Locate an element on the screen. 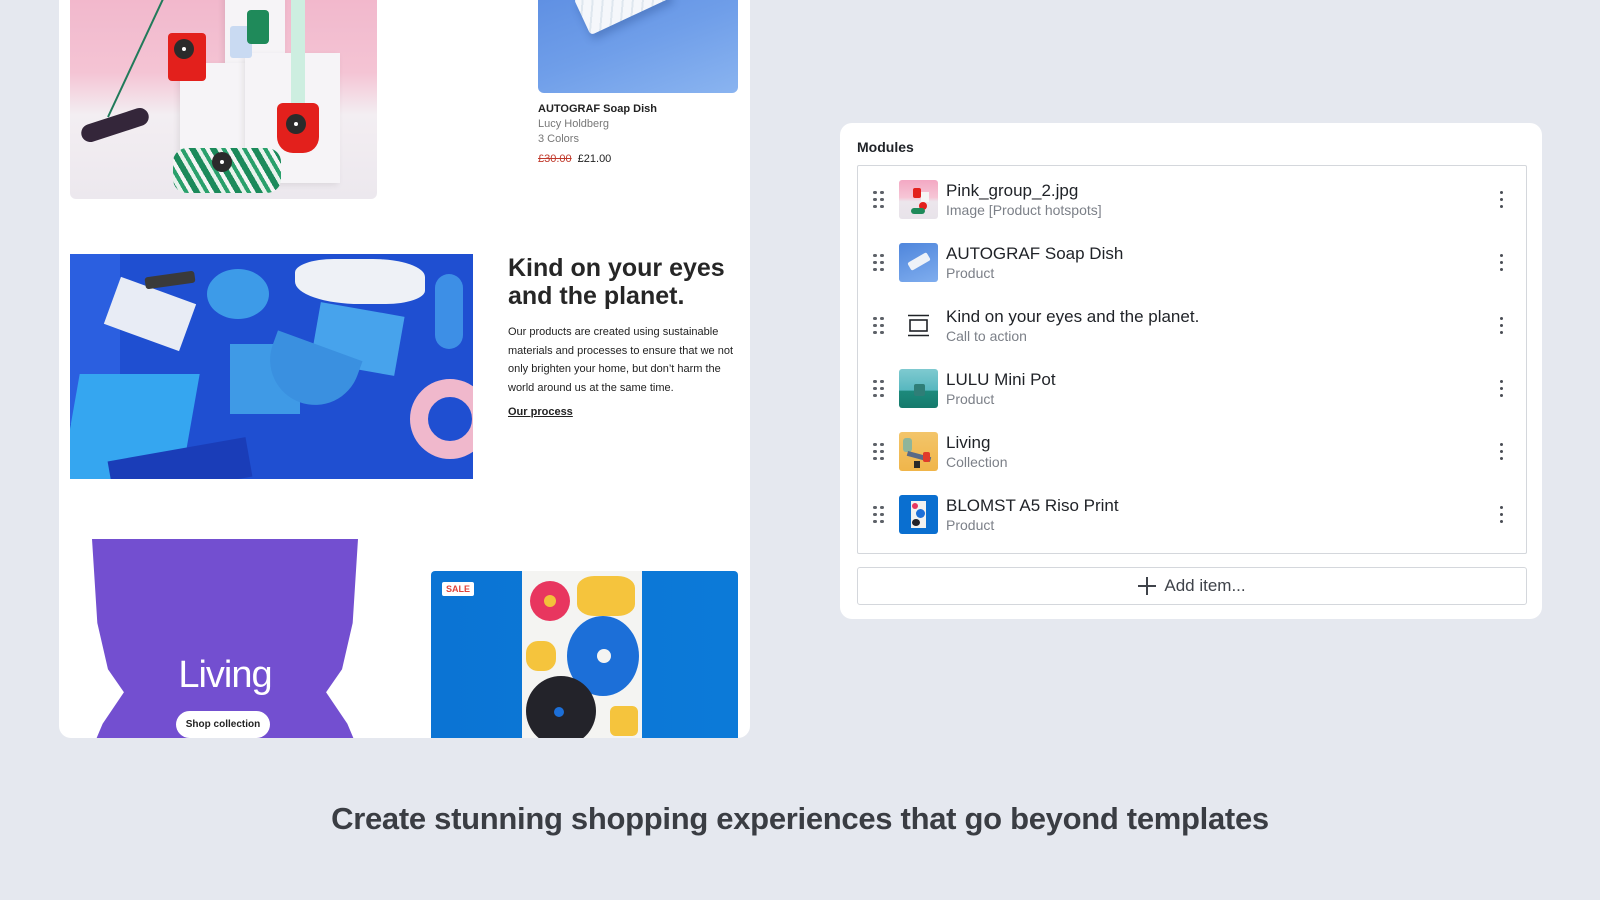 The height and width of the screenshot is (900, 1600). incense-stick is located at coordinates (140, 59).